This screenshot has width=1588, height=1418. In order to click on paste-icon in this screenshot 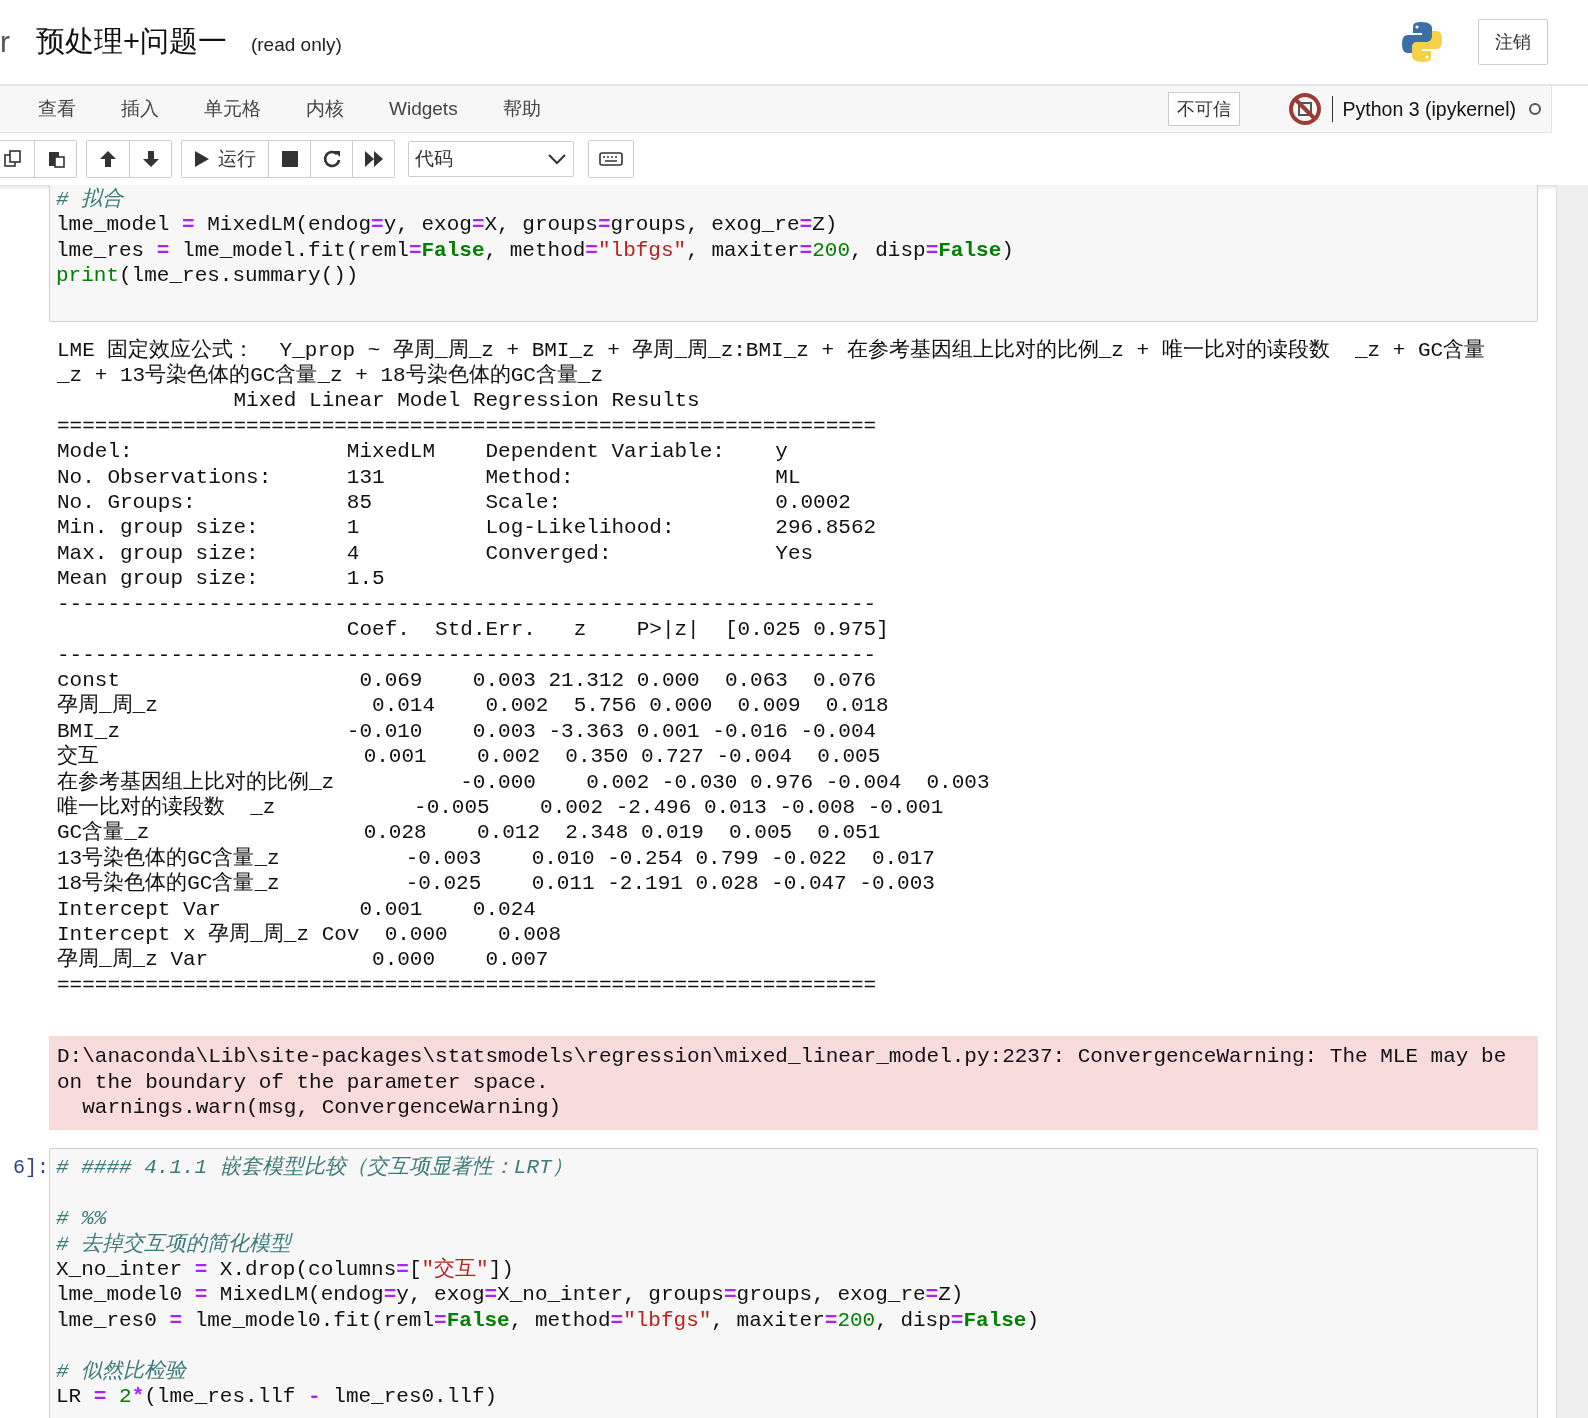, I will do `click(55, 159)`.